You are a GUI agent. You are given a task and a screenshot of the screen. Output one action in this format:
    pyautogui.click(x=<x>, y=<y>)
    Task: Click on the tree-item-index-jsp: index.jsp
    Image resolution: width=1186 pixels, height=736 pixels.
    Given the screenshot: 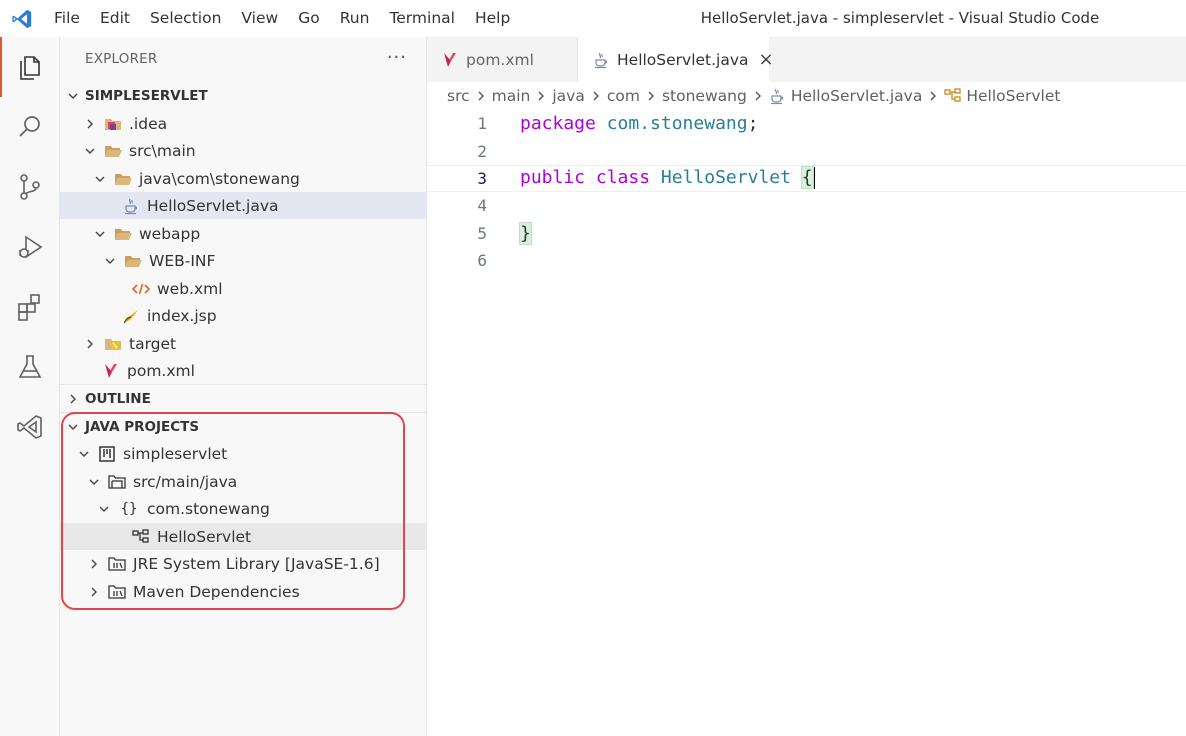 What is the action you would take?
    pyautogui.click(x=274, y=315)
    